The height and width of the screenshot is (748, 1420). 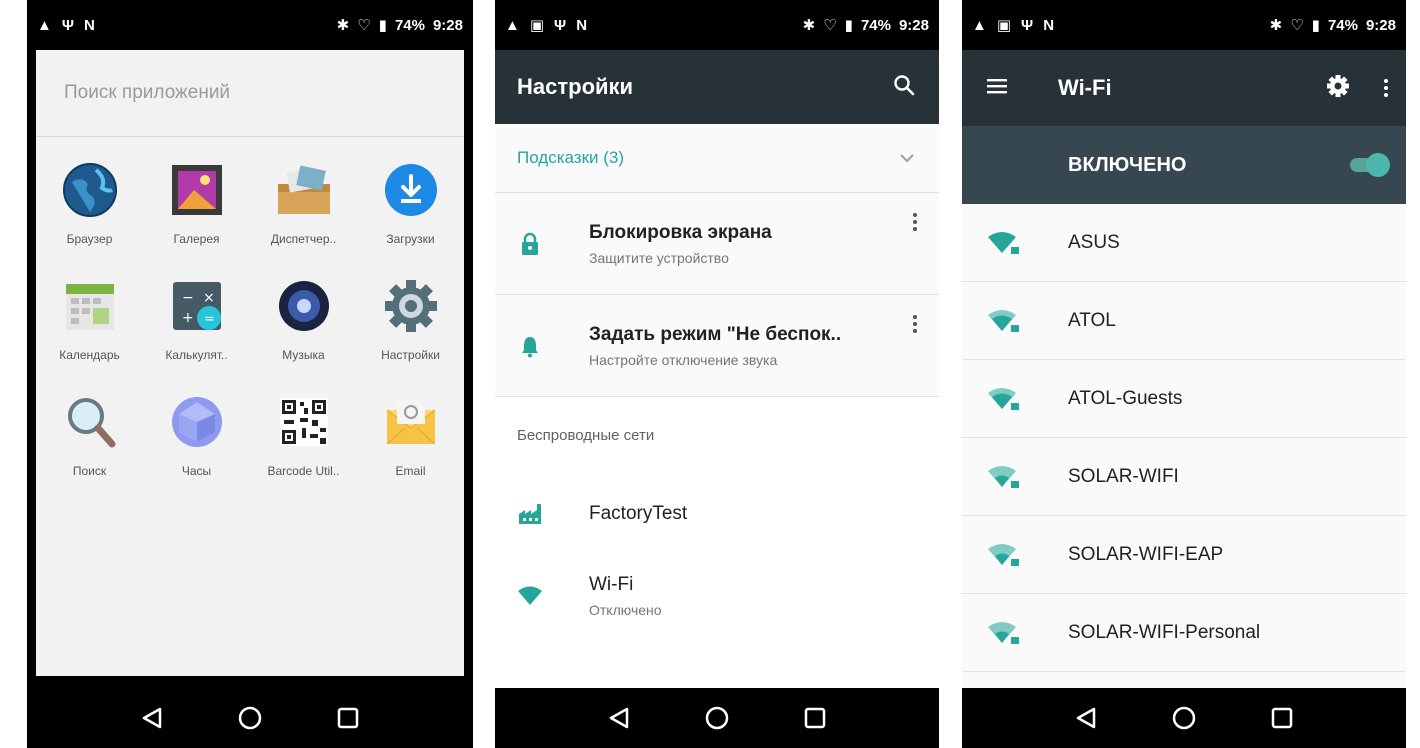 I want to click on browser-globe-icon, so click(x=90, y=190).